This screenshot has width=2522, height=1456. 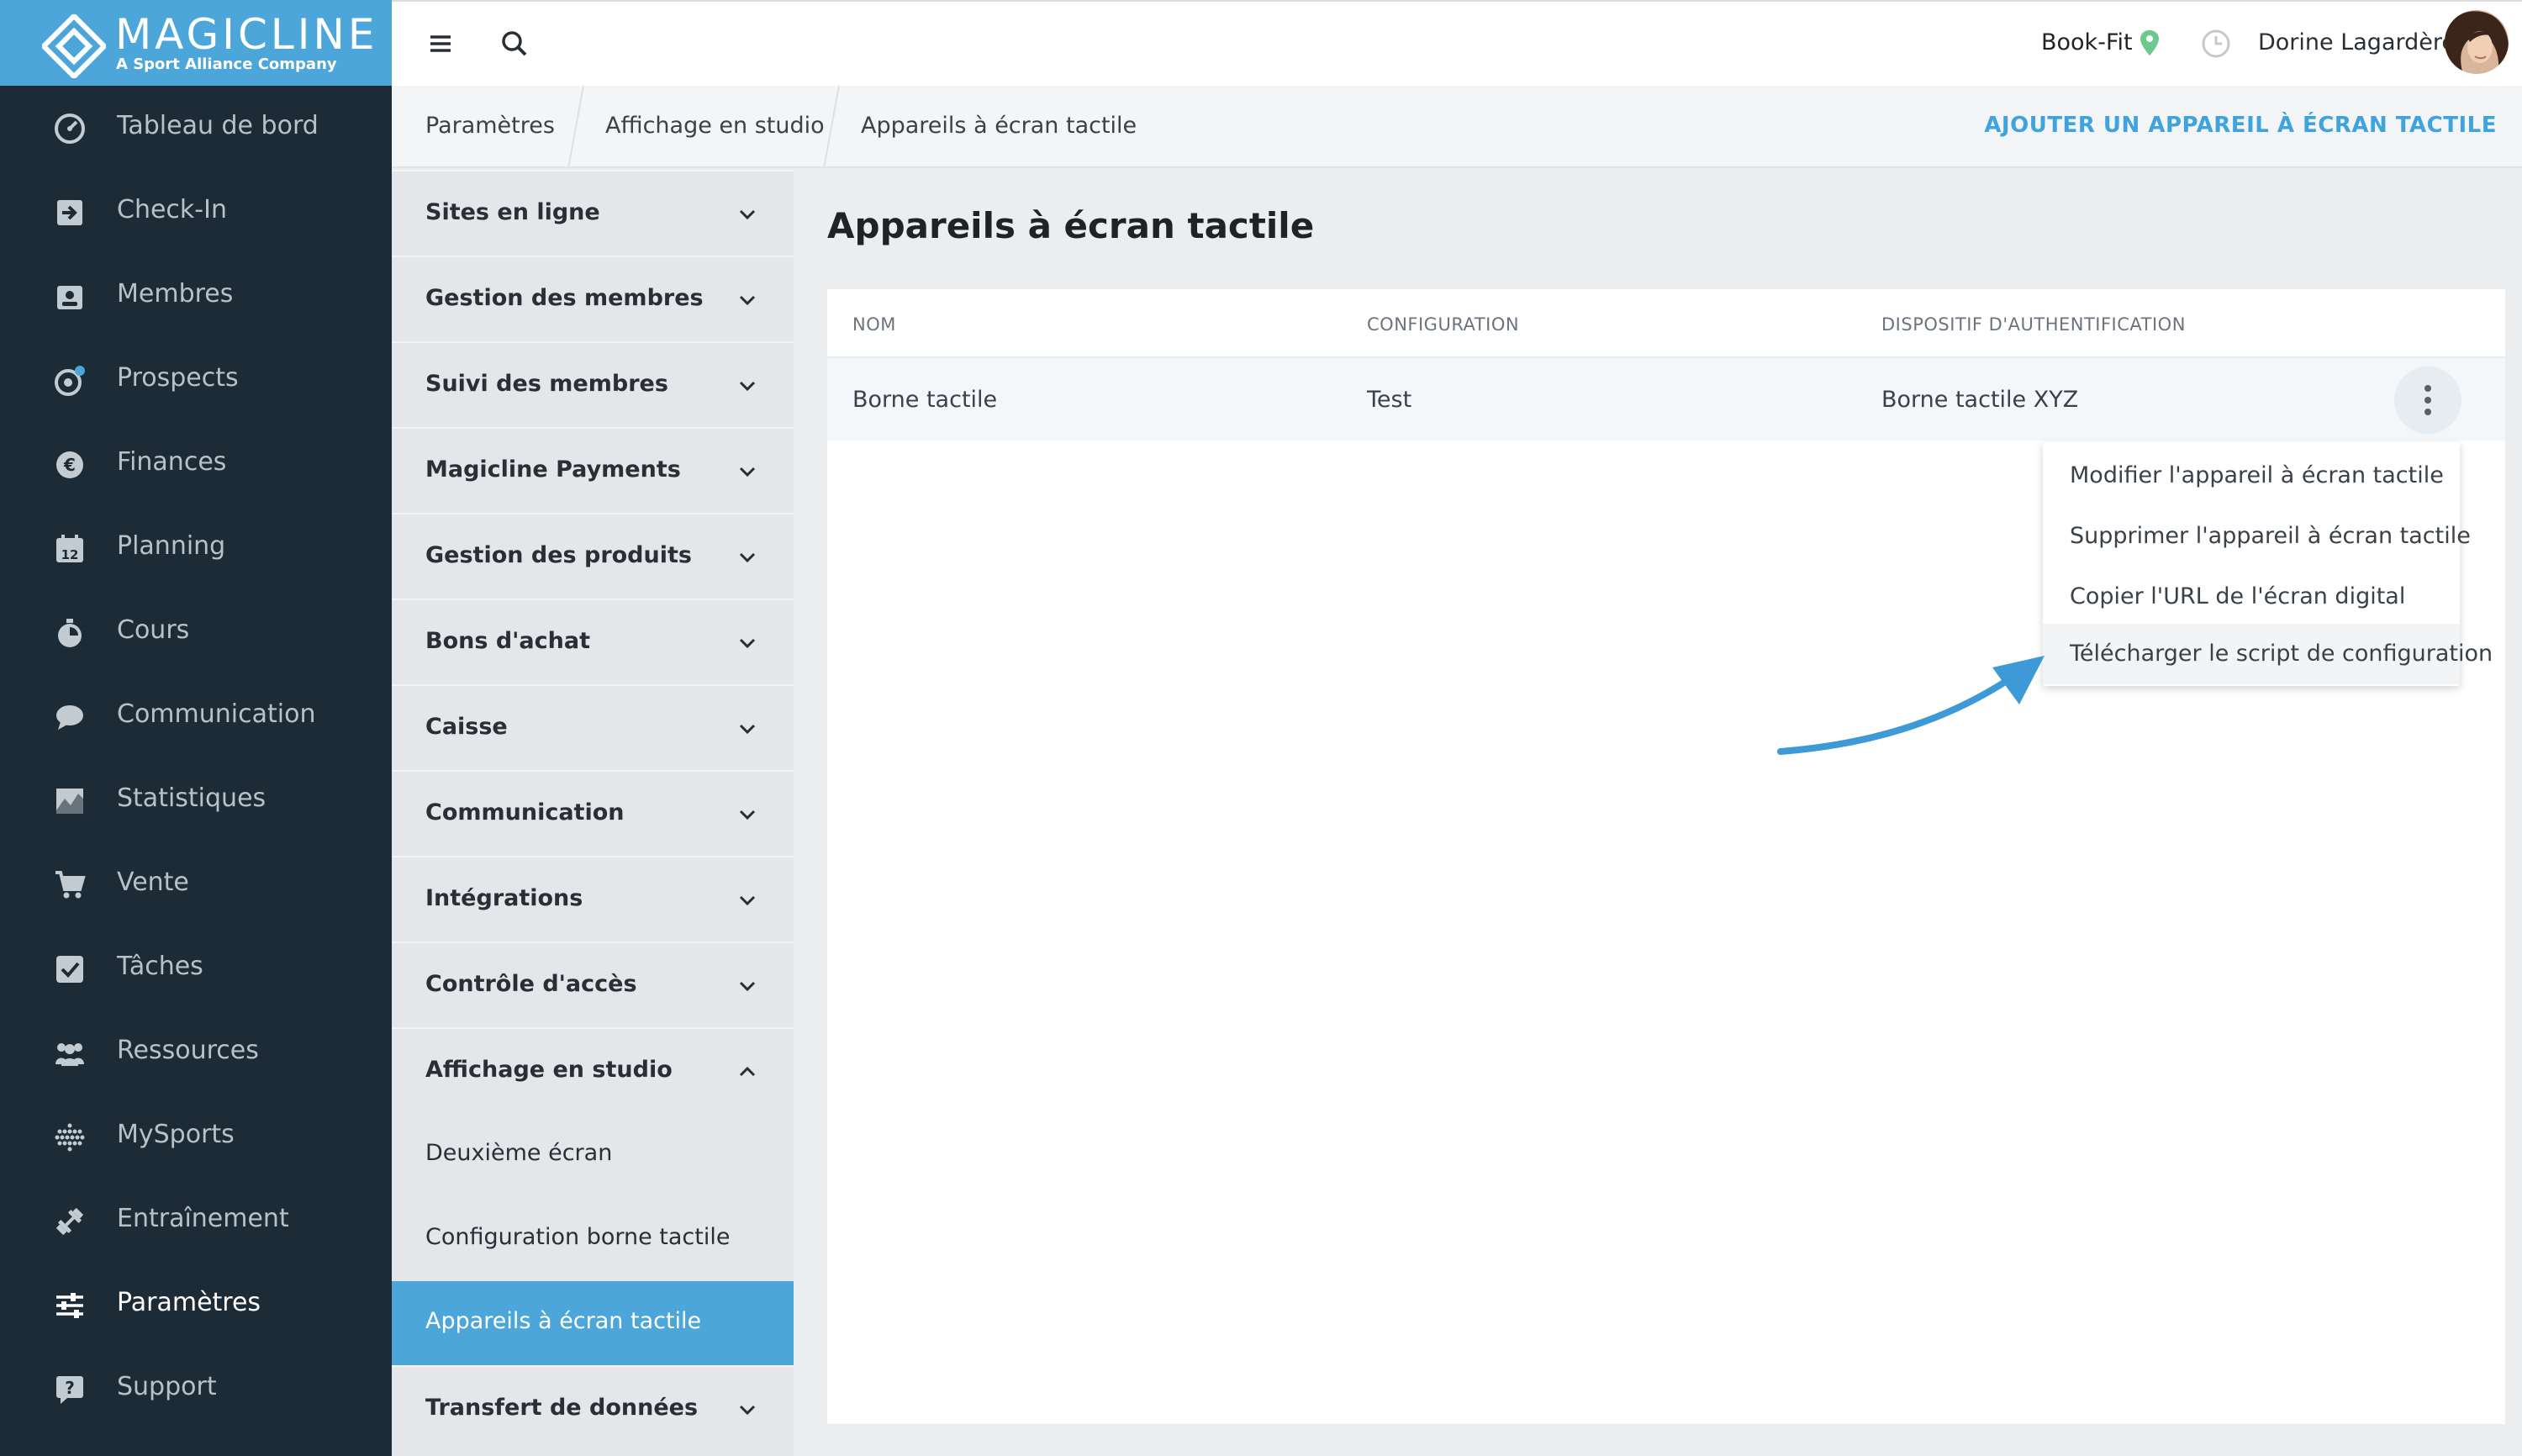 What do you see at coordinates (2238, 596) in the screenshot?
I see `menu-item-label: Copier l'URL de l'écran digital` at bounding box center [2238, 596].